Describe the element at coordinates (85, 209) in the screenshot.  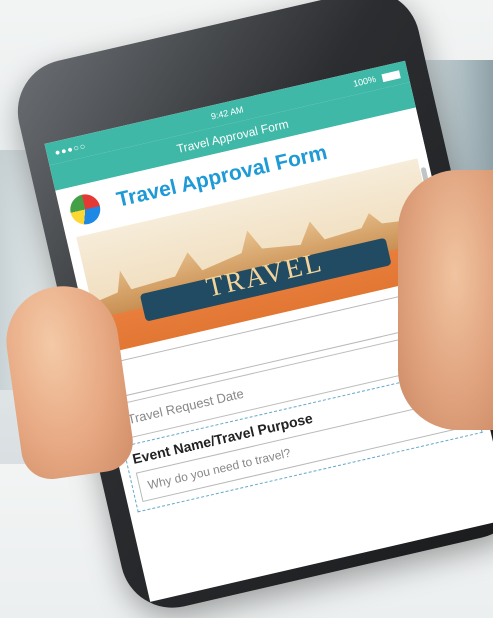
I see `globe-logo-icon` at that location.